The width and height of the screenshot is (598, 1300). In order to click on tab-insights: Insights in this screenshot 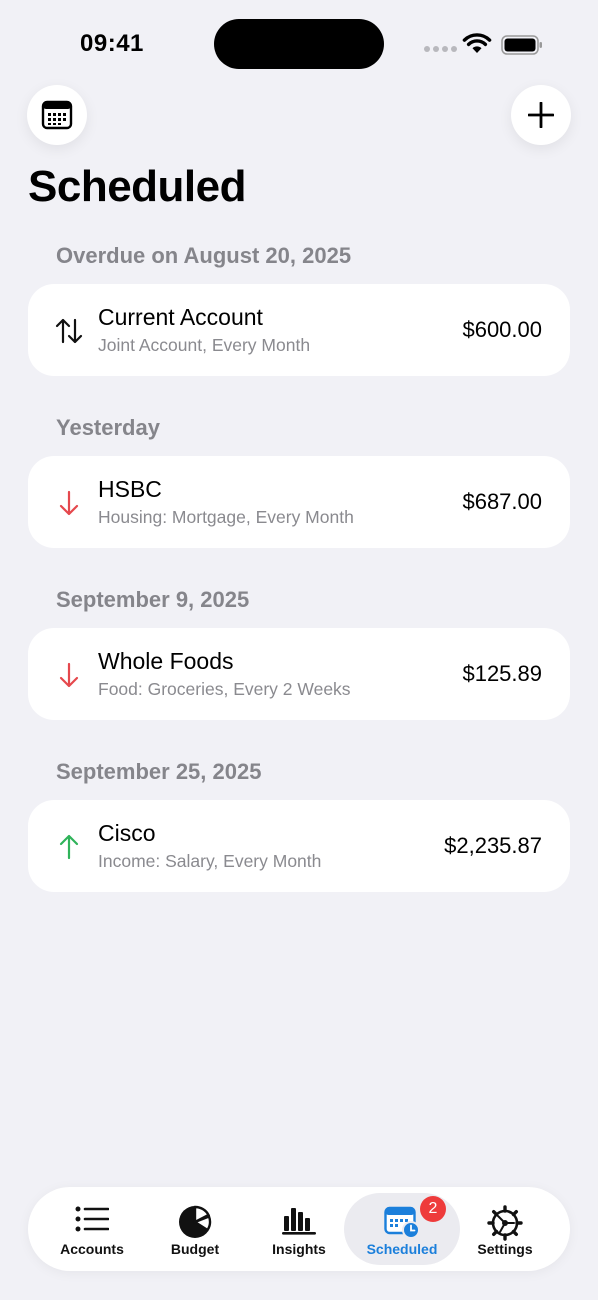, I will do `click(299, 1229)`.